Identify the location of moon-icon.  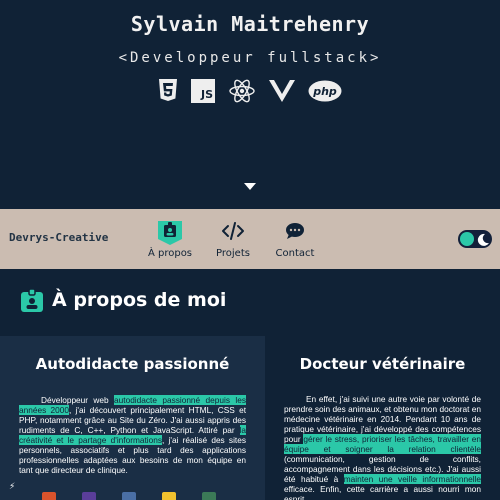
(483, 241).